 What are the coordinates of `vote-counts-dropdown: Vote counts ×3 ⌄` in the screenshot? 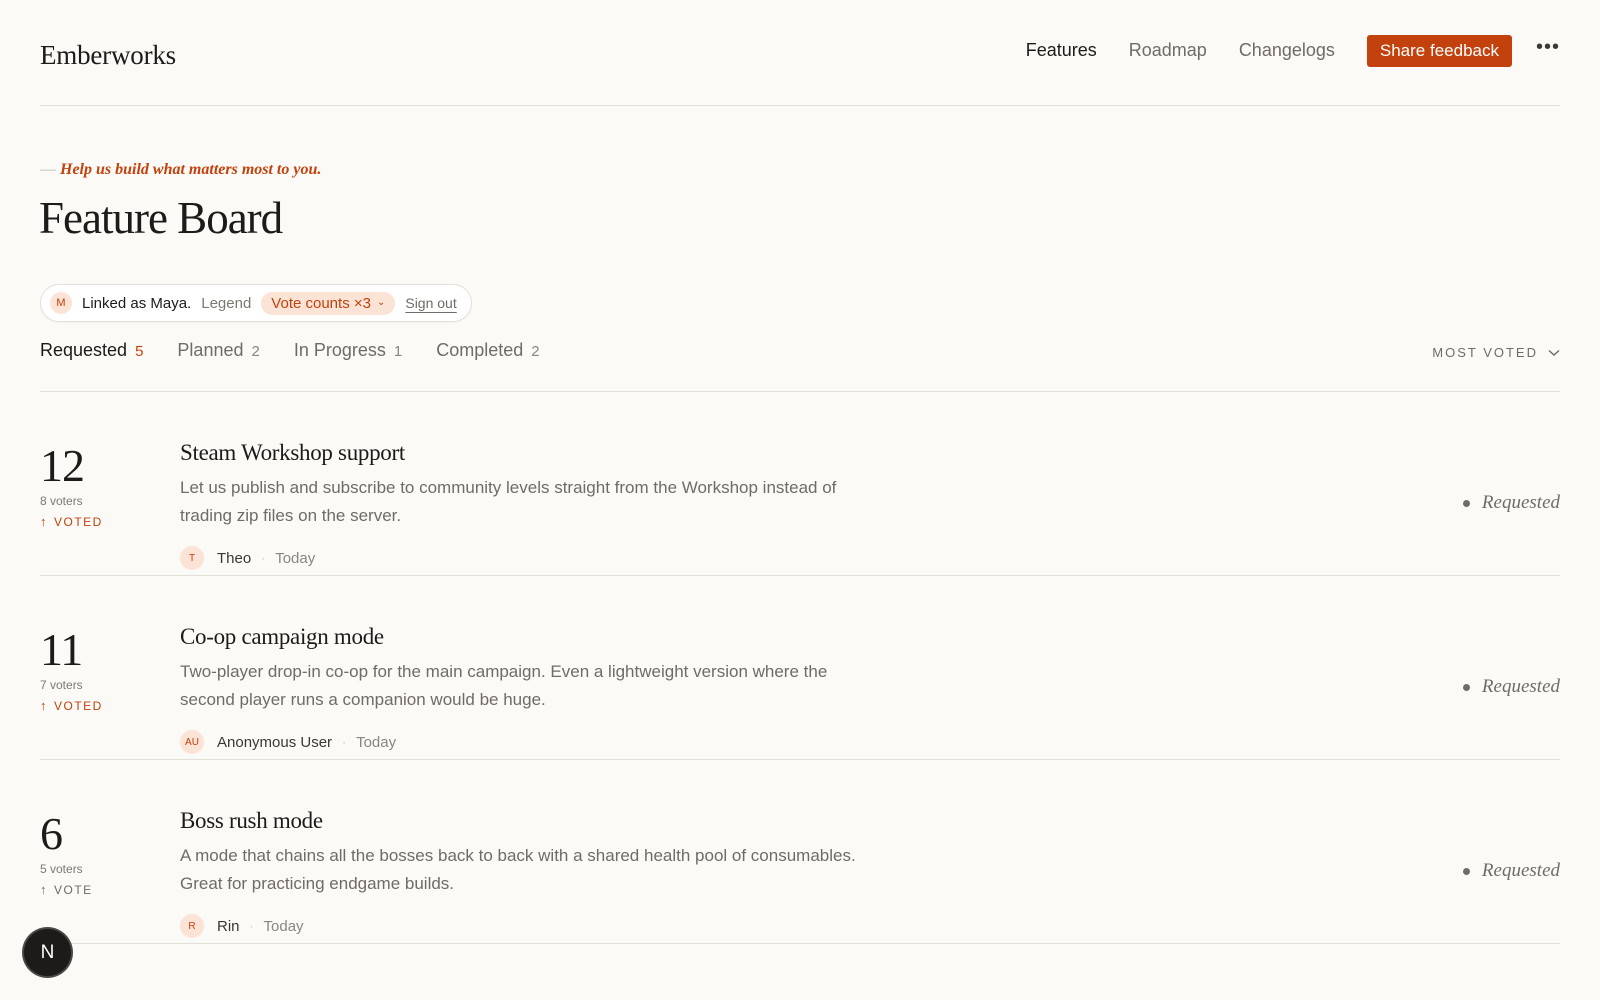 It's located at (328, 303).